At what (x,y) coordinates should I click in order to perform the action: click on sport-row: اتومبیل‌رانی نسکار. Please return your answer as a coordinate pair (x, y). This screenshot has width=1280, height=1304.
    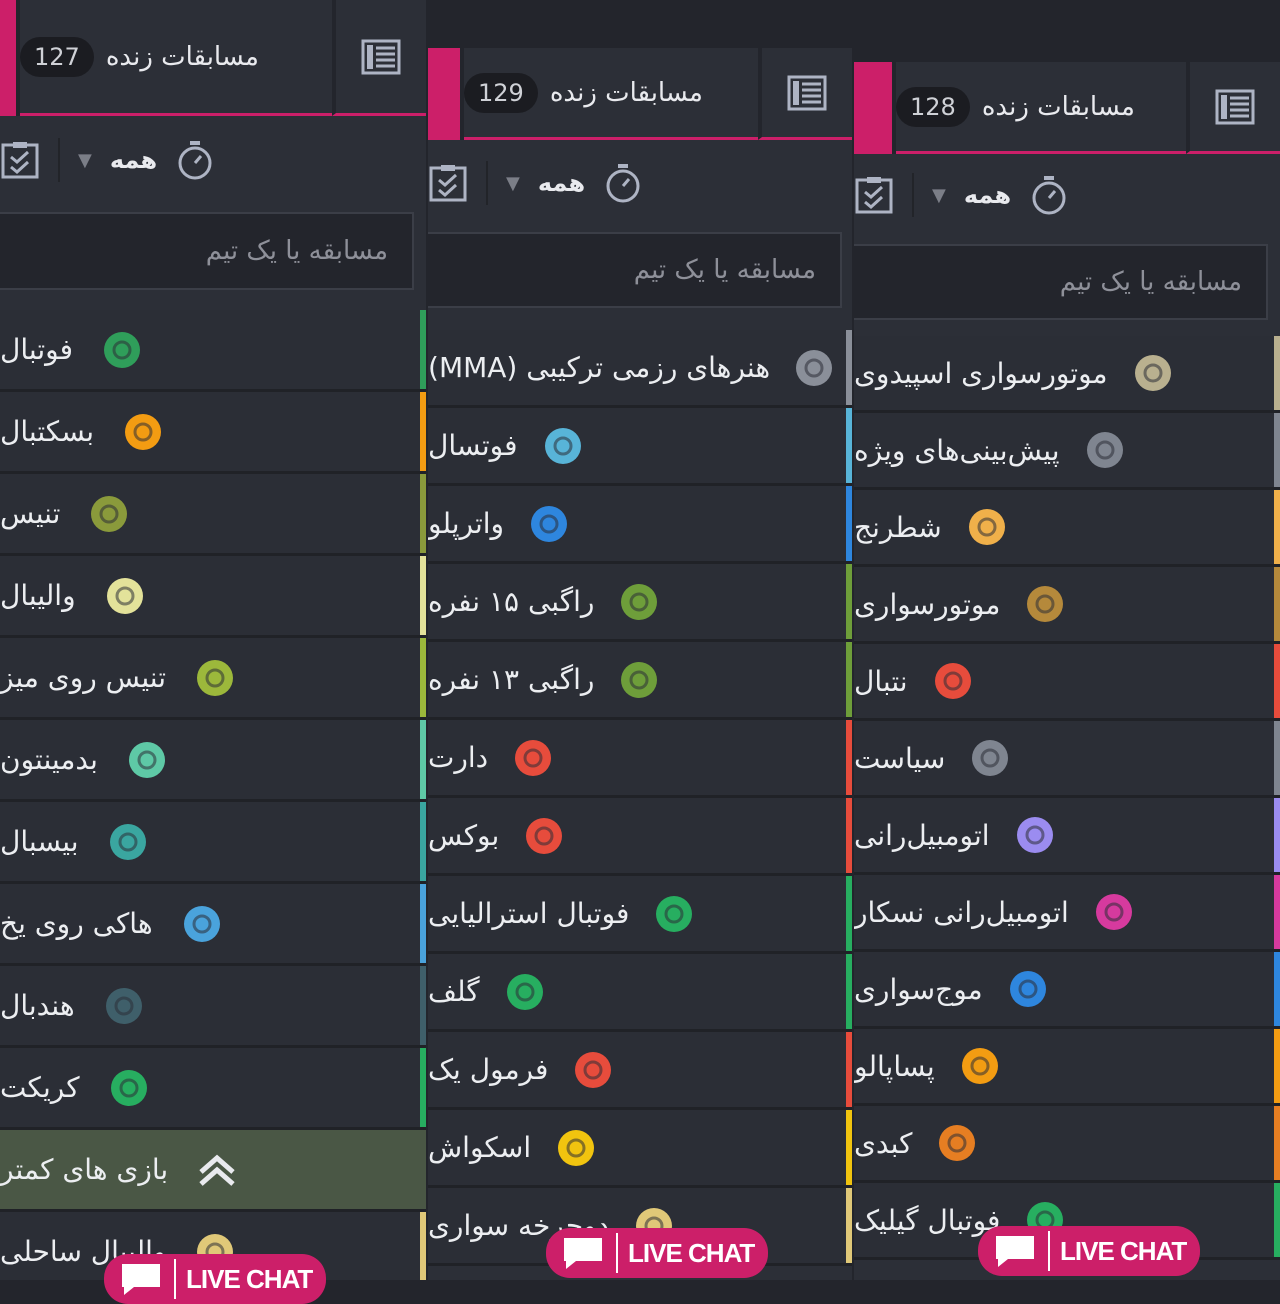
    Looking at the image, I should click on (1067, 913).